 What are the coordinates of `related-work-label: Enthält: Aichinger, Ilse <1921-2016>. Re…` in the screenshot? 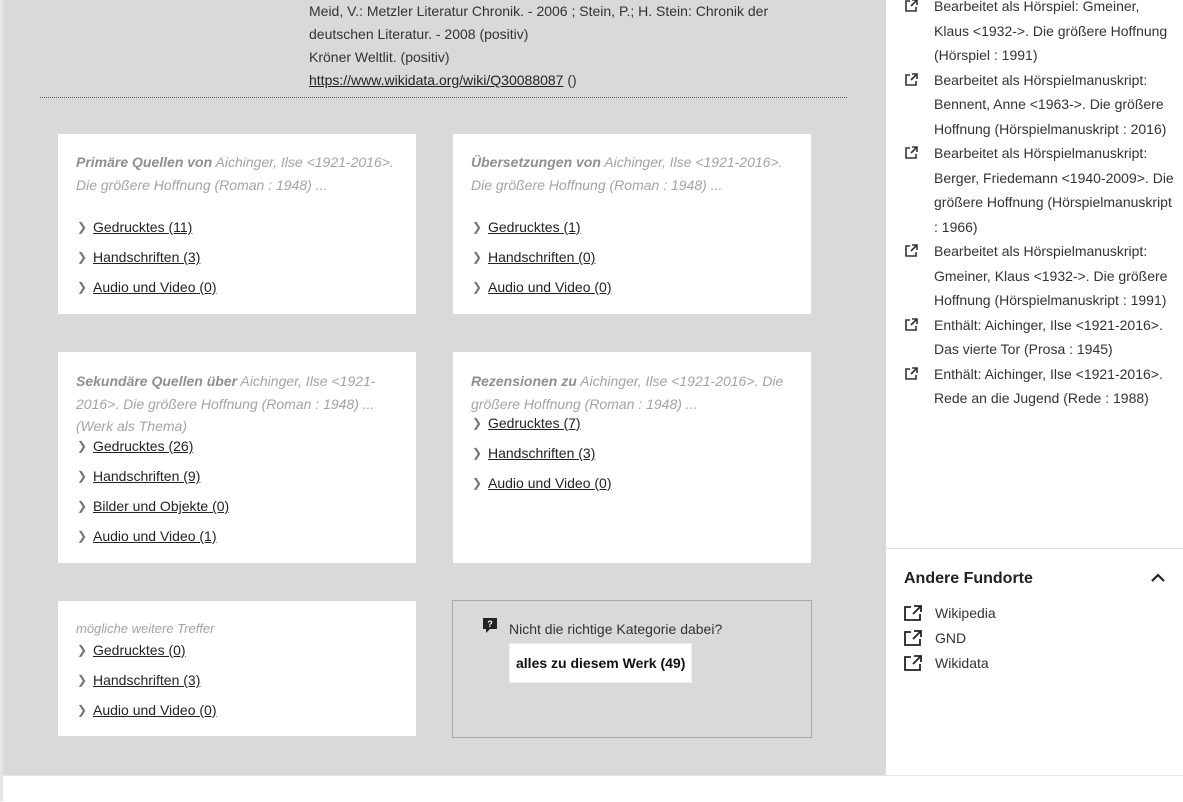 It's located at (1048, 386).